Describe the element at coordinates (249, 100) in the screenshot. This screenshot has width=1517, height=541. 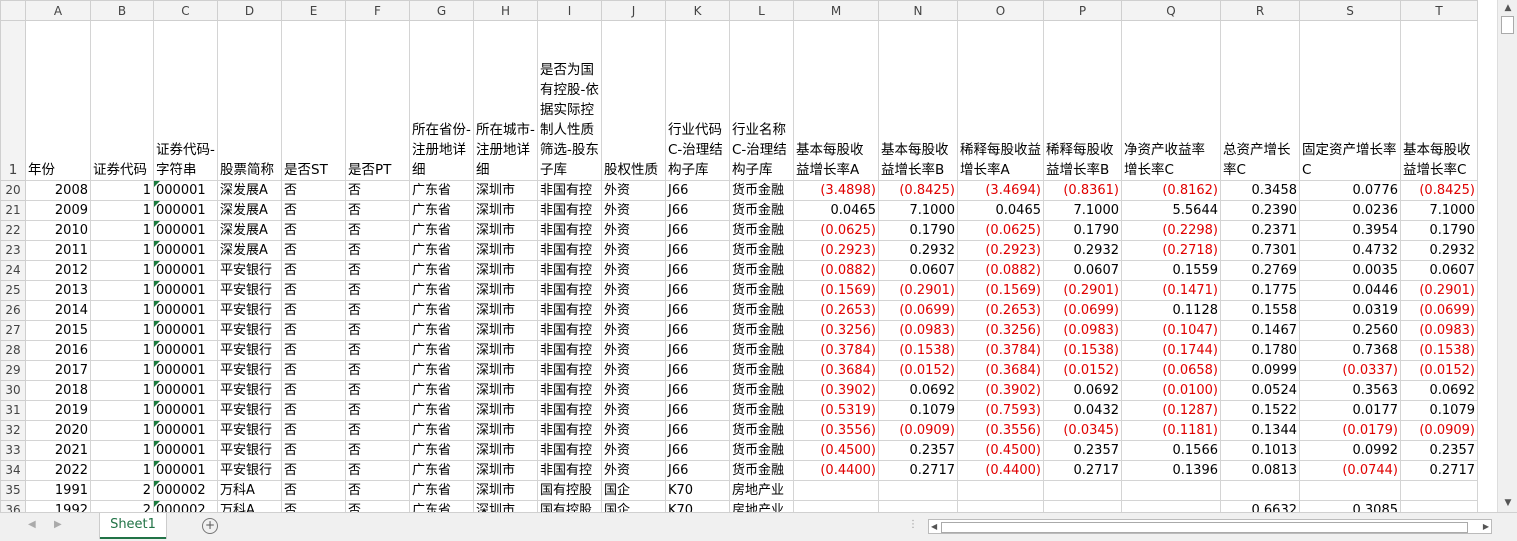
I see `header-cell-D: 股票简称` at that location.